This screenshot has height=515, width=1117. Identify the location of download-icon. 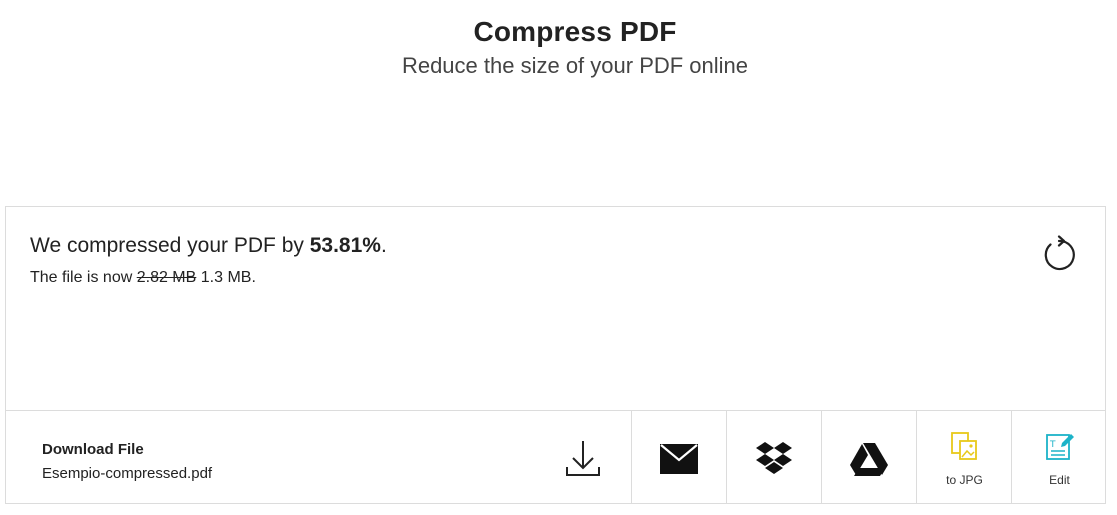
(583, 458).